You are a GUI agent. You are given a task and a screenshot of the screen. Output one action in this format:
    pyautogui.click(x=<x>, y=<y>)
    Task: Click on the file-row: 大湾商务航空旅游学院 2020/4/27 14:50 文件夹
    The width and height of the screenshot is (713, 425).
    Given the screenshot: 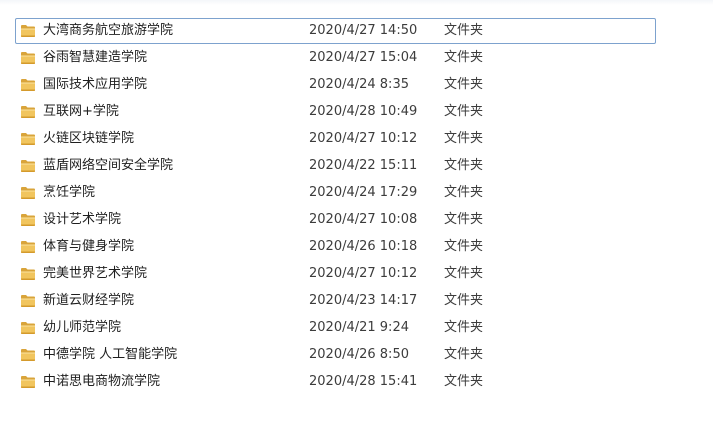 What is the action you would take?
    pyautogui.click(x=335, y=31)
    